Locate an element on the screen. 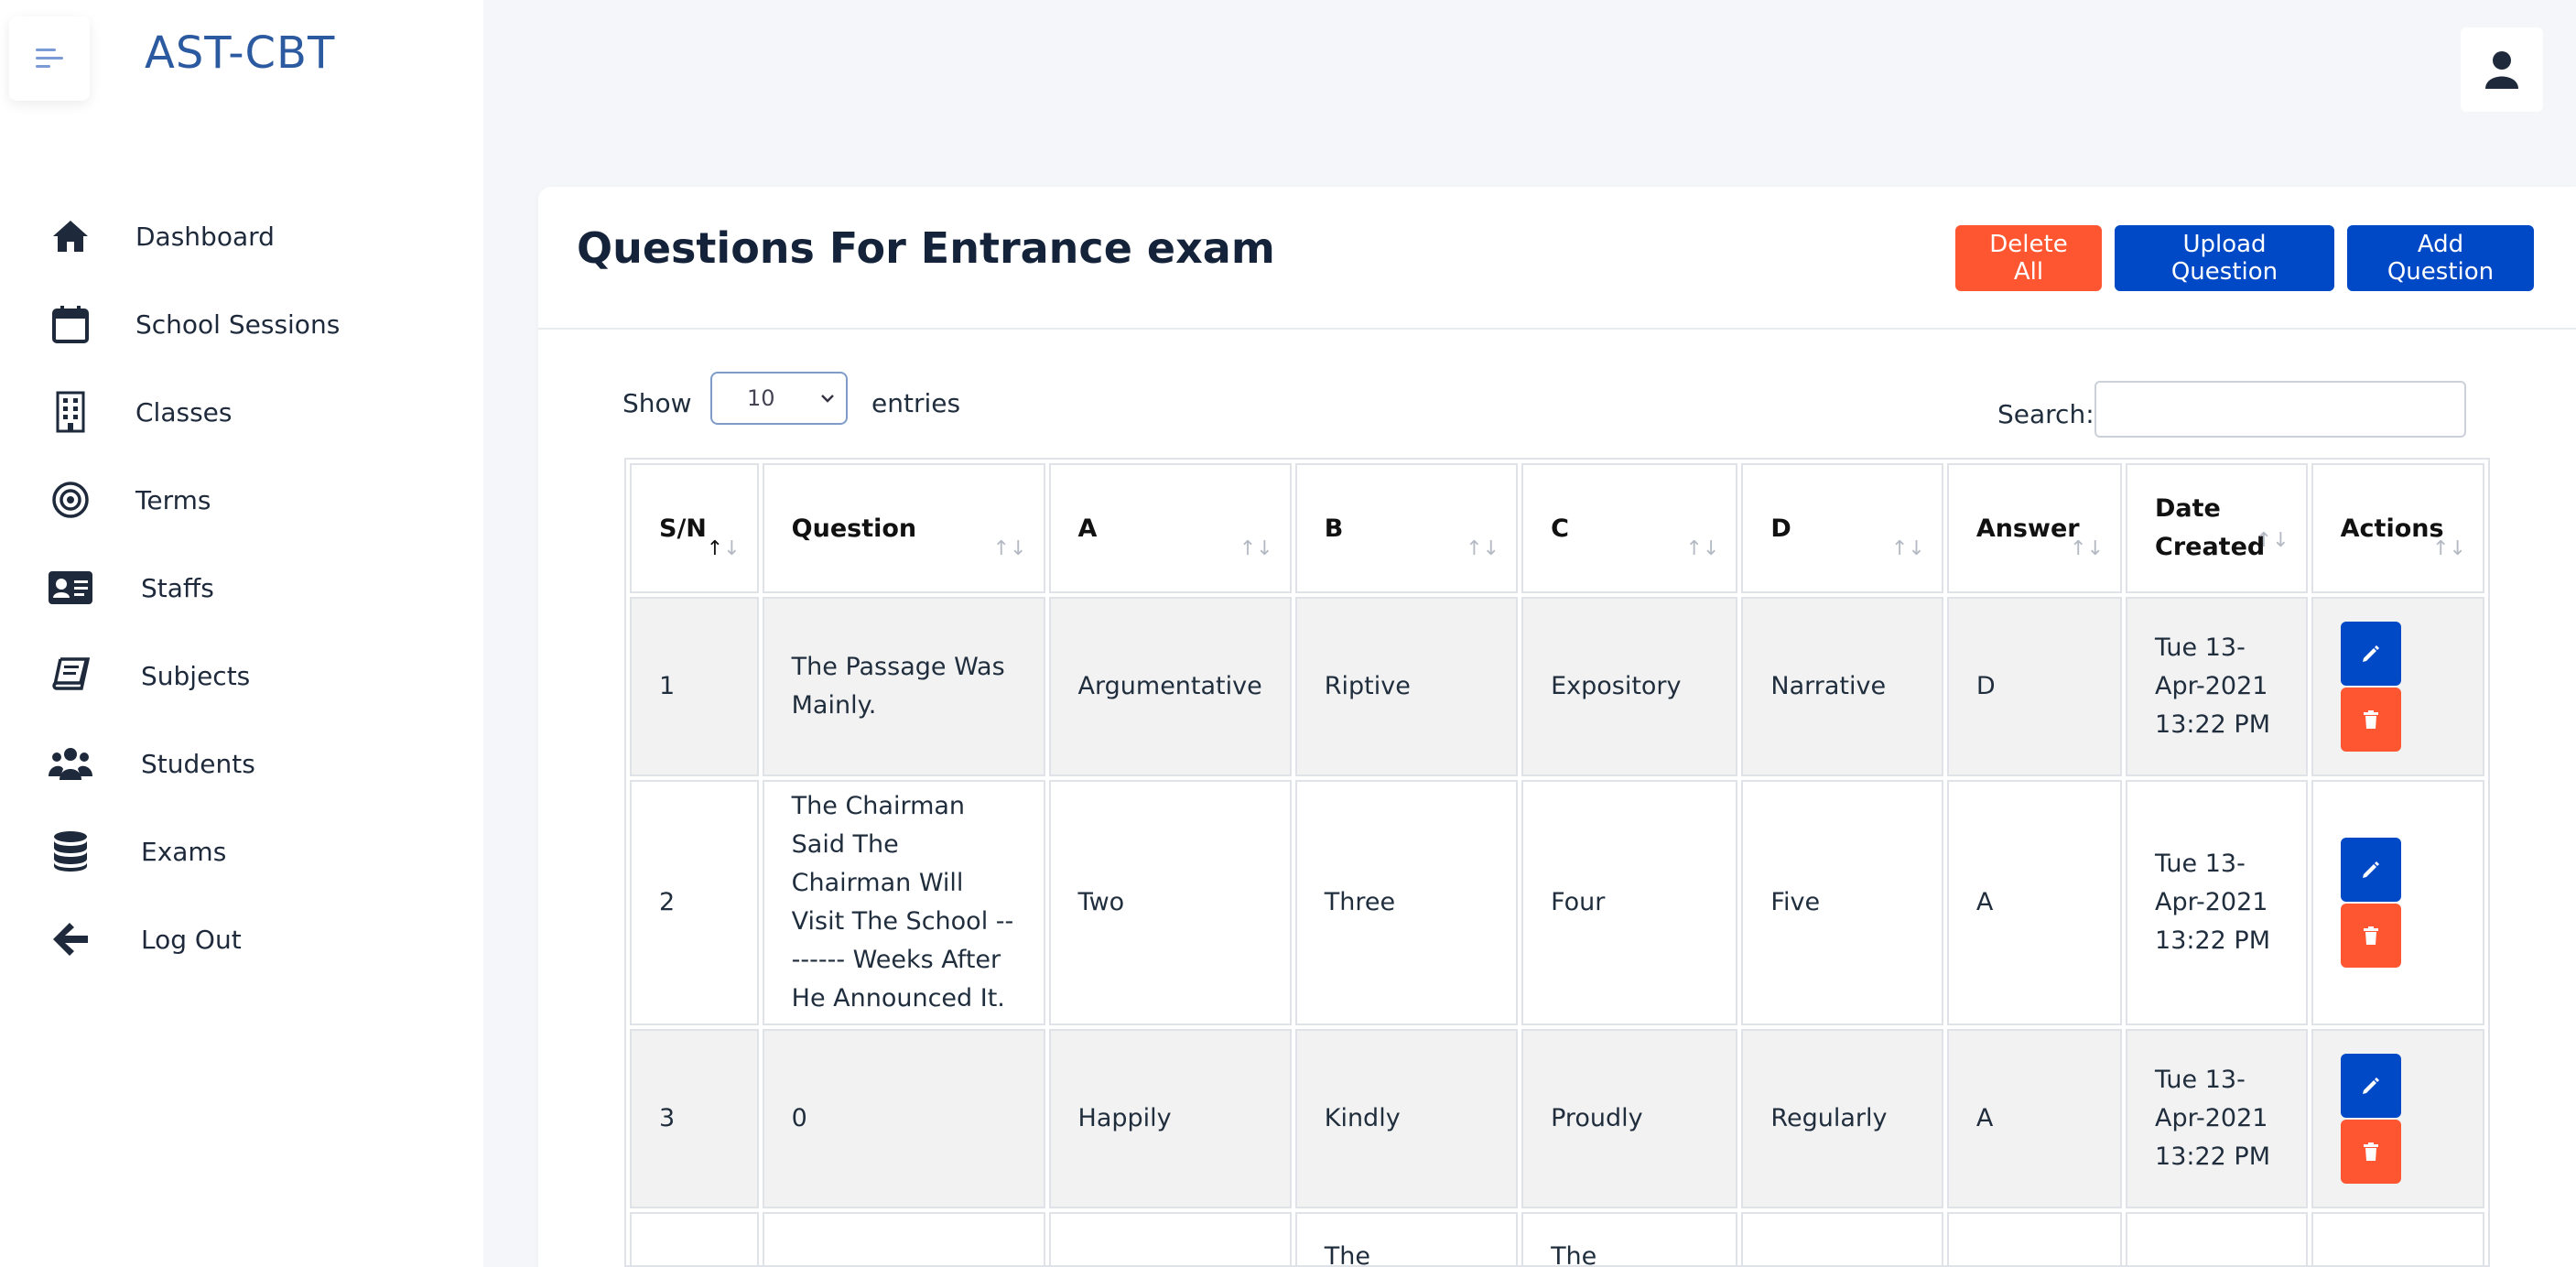 This screenshot has width=2576, height=1267. cell-b: Kindly is located at coordinates (1407, 1118).